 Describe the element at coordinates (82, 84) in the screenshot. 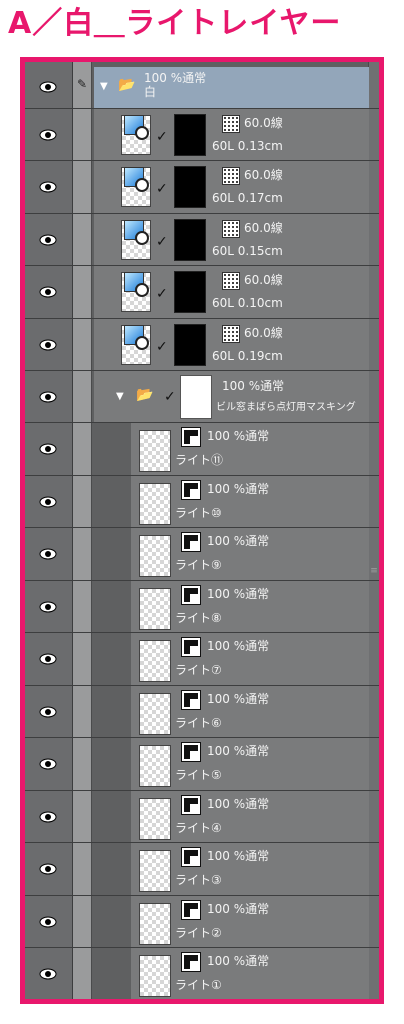

I see `brush-icon: ✎` at that location.